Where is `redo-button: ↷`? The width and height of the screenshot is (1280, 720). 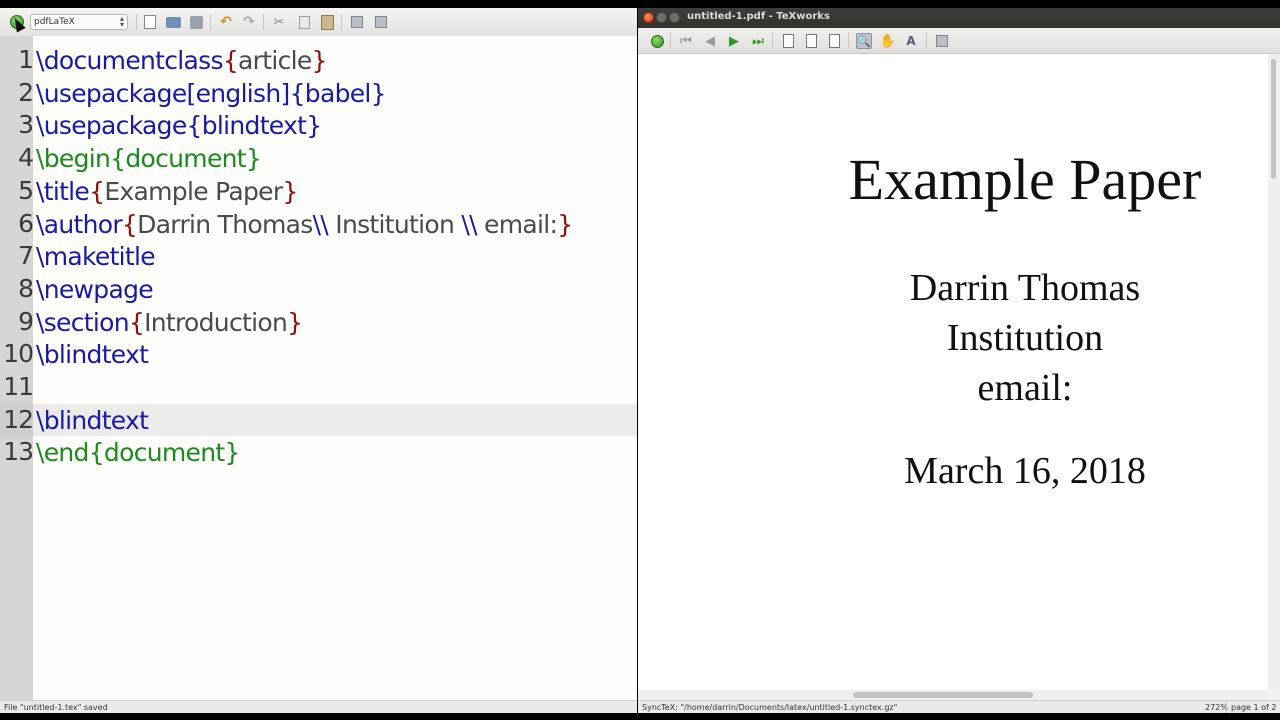
redo-button: ↷ is located at coordinates (249, 22).